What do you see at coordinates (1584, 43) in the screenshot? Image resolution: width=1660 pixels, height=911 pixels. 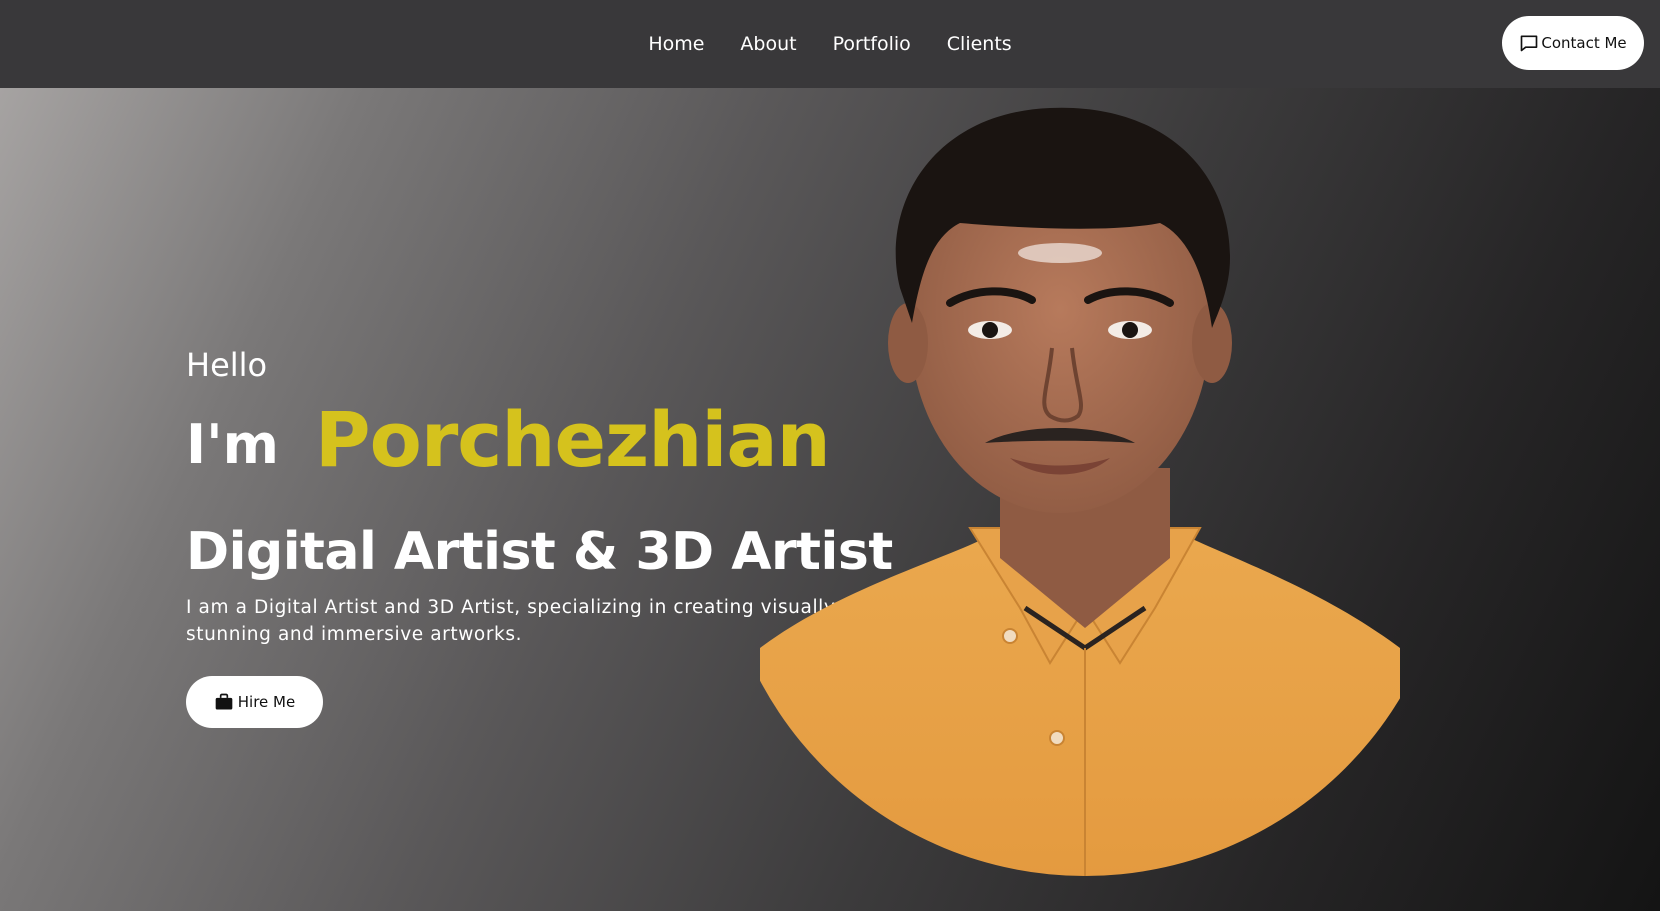 I see `contact-me-label: Contact Me` at bounding box center [1584, 43].